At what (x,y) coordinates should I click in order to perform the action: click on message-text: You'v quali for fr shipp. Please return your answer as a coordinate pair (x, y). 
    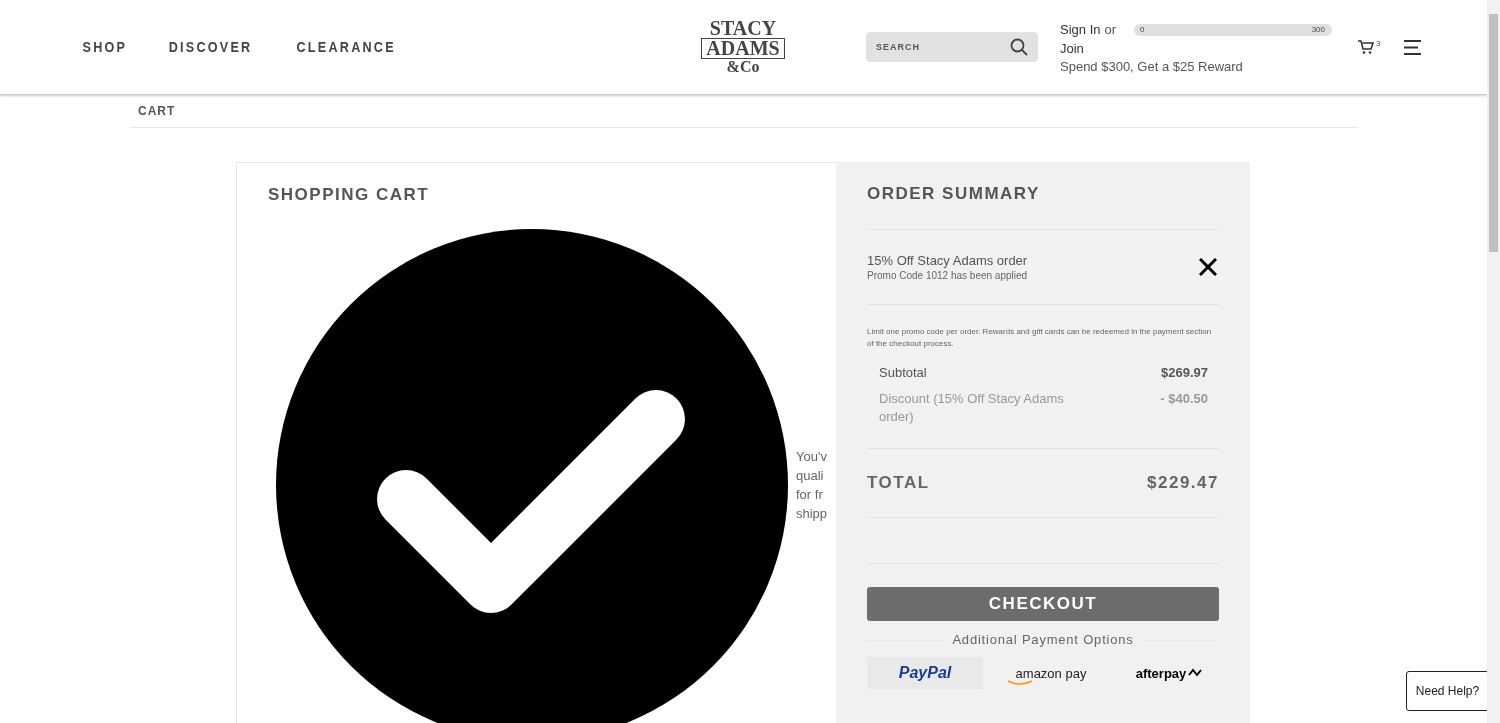
    Looking at the image, I should click on (812, 485).